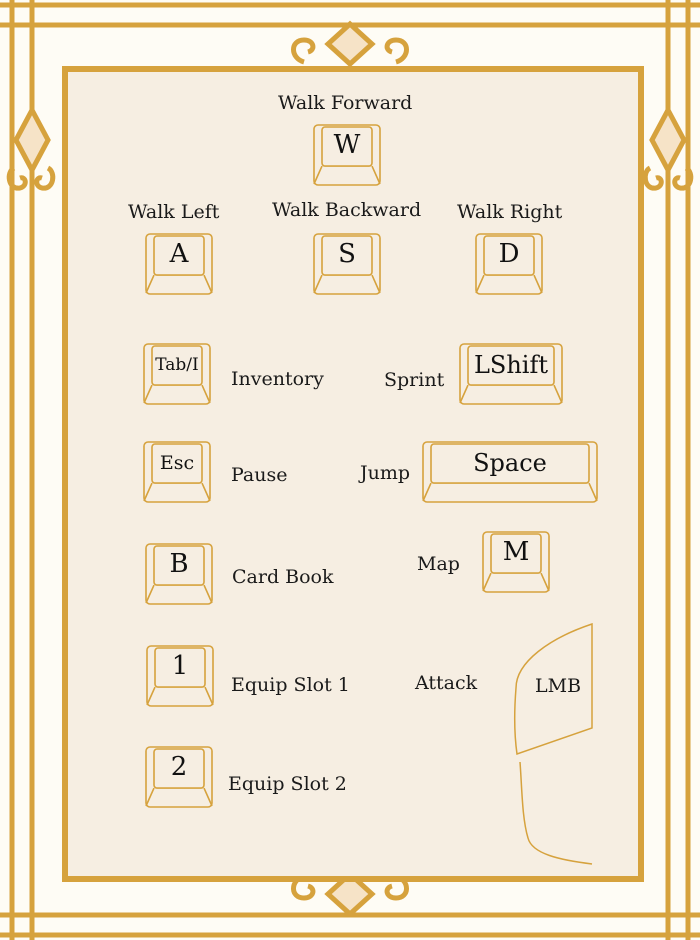 The height and width of the screenshot is (940, 700). What do you see at coordinates (290, 685) in the screenshot?
I see `equip-slot-1-label: Equip Slot 1` at bounding box center [290, 685].